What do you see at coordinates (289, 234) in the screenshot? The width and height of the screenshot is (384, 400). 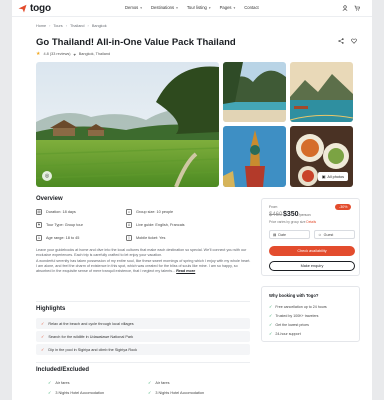 I see `date-field: ▤ Date` at bounding box center [289, 234].